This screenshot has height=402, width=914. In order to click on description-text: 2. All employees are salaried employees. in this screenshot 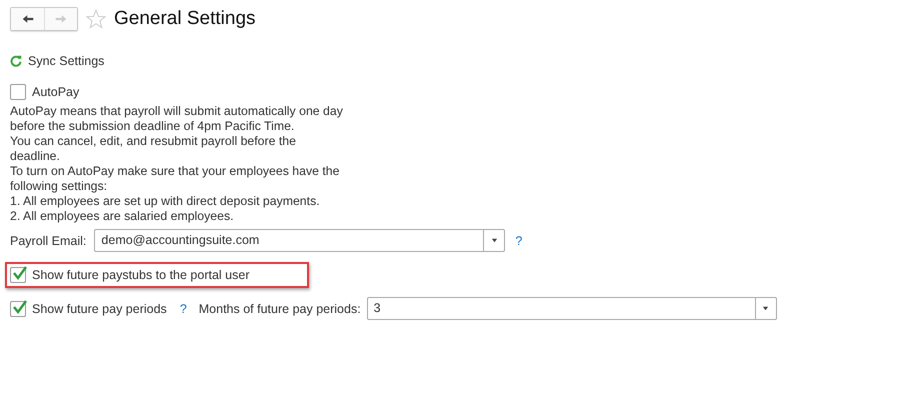, I will do `click(122, 216)`.